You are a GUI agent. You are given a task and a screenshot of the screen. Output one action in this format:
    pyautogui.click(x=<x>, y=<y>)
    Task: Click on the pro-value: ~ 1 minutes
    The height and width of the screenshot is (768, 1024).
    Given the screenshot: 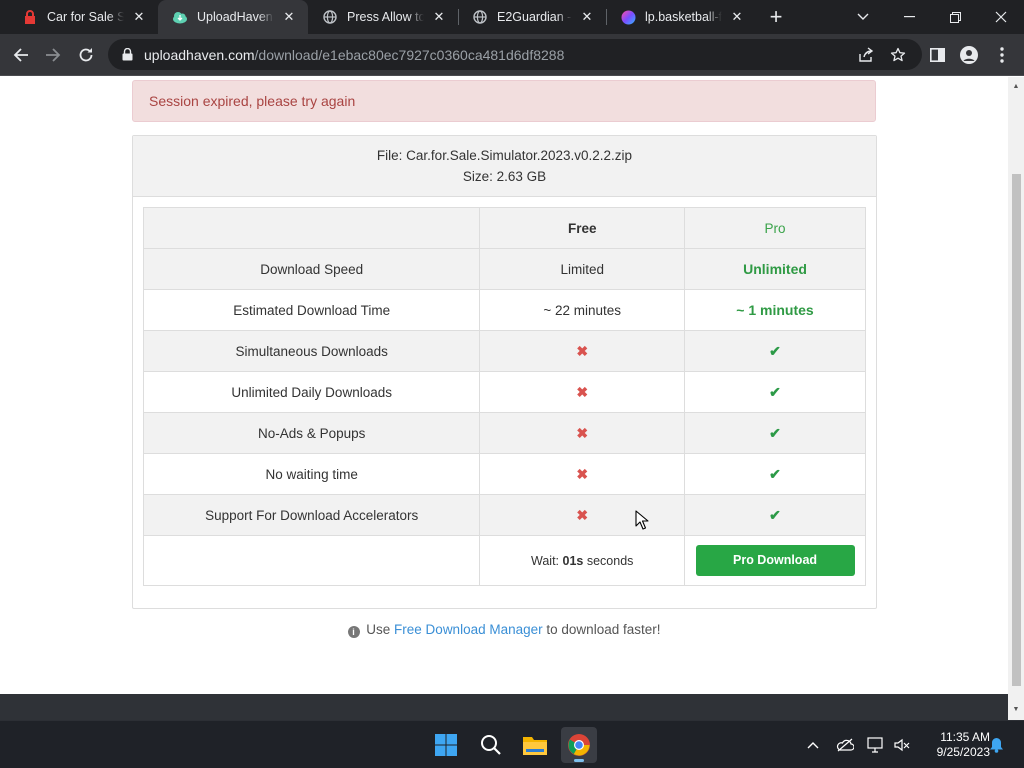 What is the action you would take?
    pyautogui.click(x=775, y=310)
    